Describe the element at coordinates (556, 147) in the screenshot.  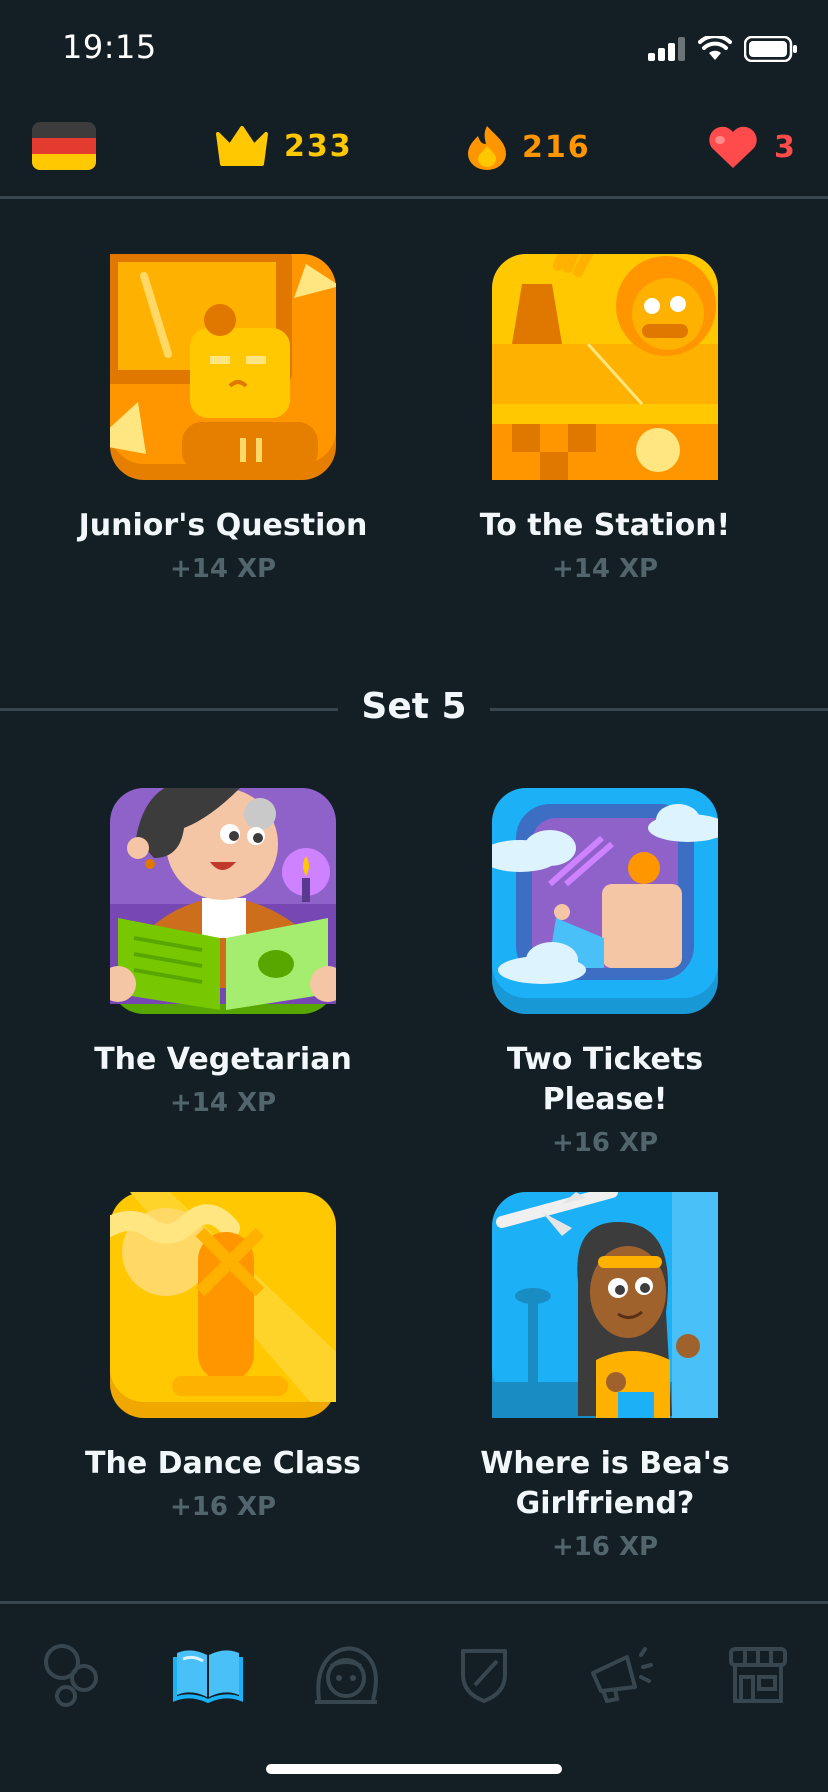
I see `streak-count: 216` at that location.